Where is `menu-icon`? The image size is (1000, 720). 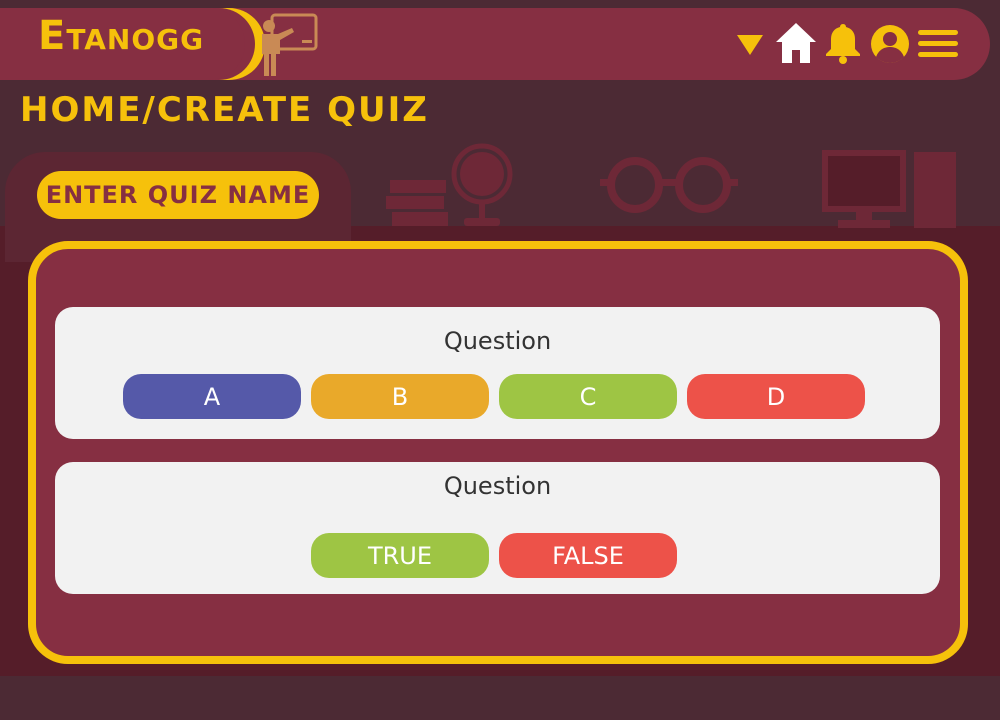
menu-icon is located at coordinates (938, 44).